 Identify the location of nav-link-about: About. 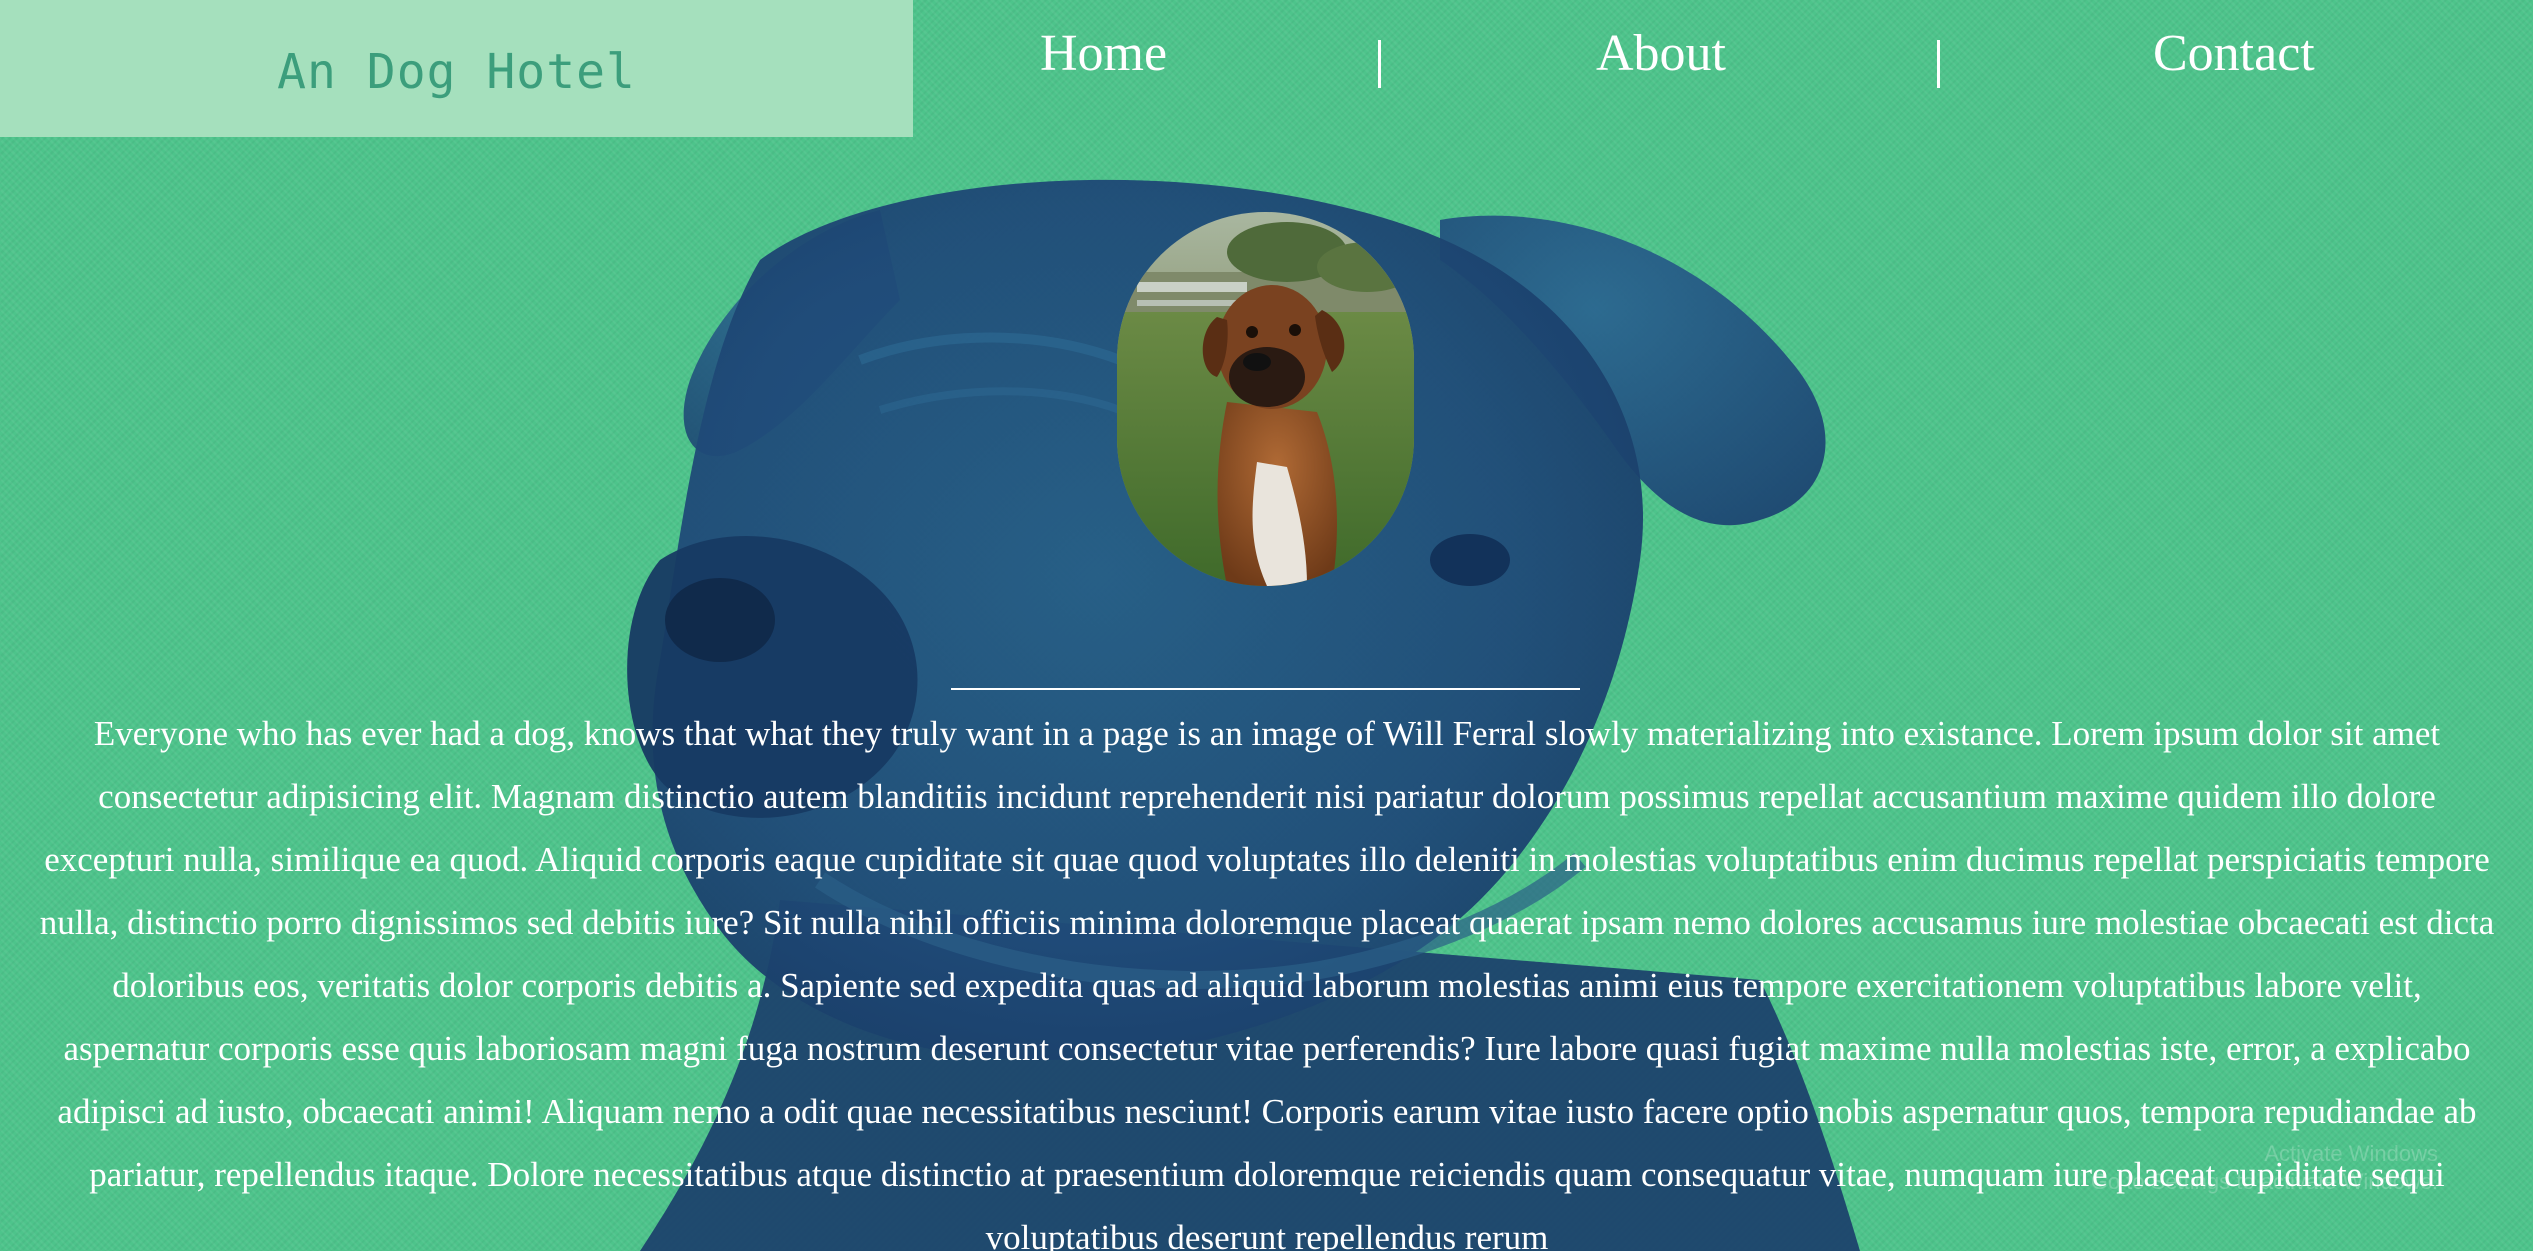
(1661, 54).